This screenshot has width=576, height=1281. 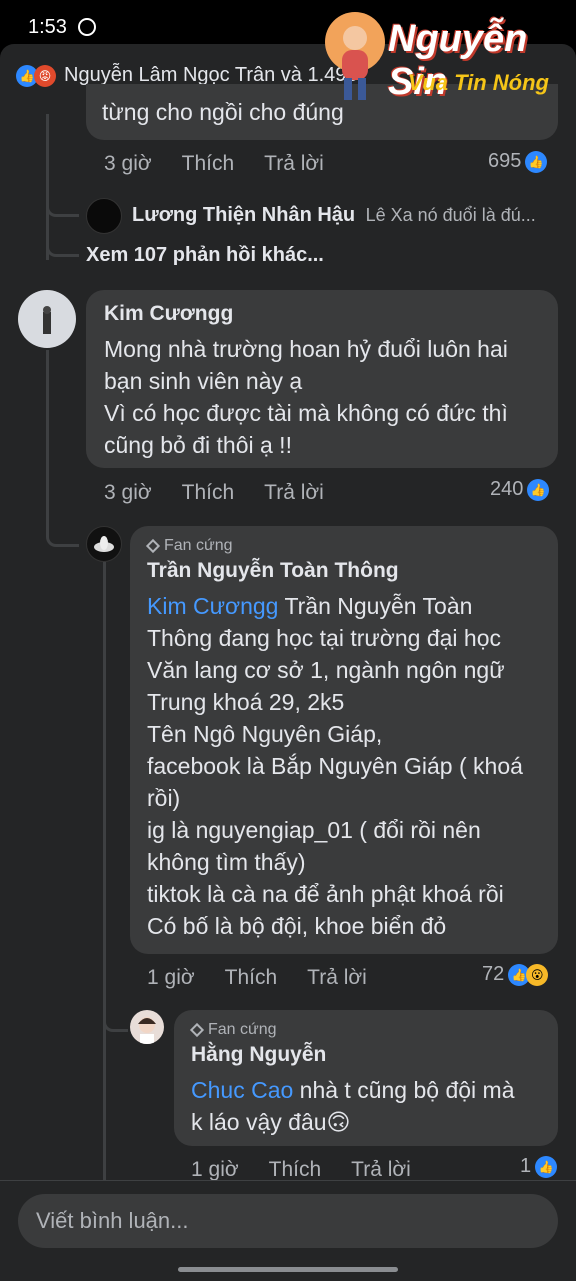 I want to click on reaction-count: 1 👍, so click(x=539, y=1166).